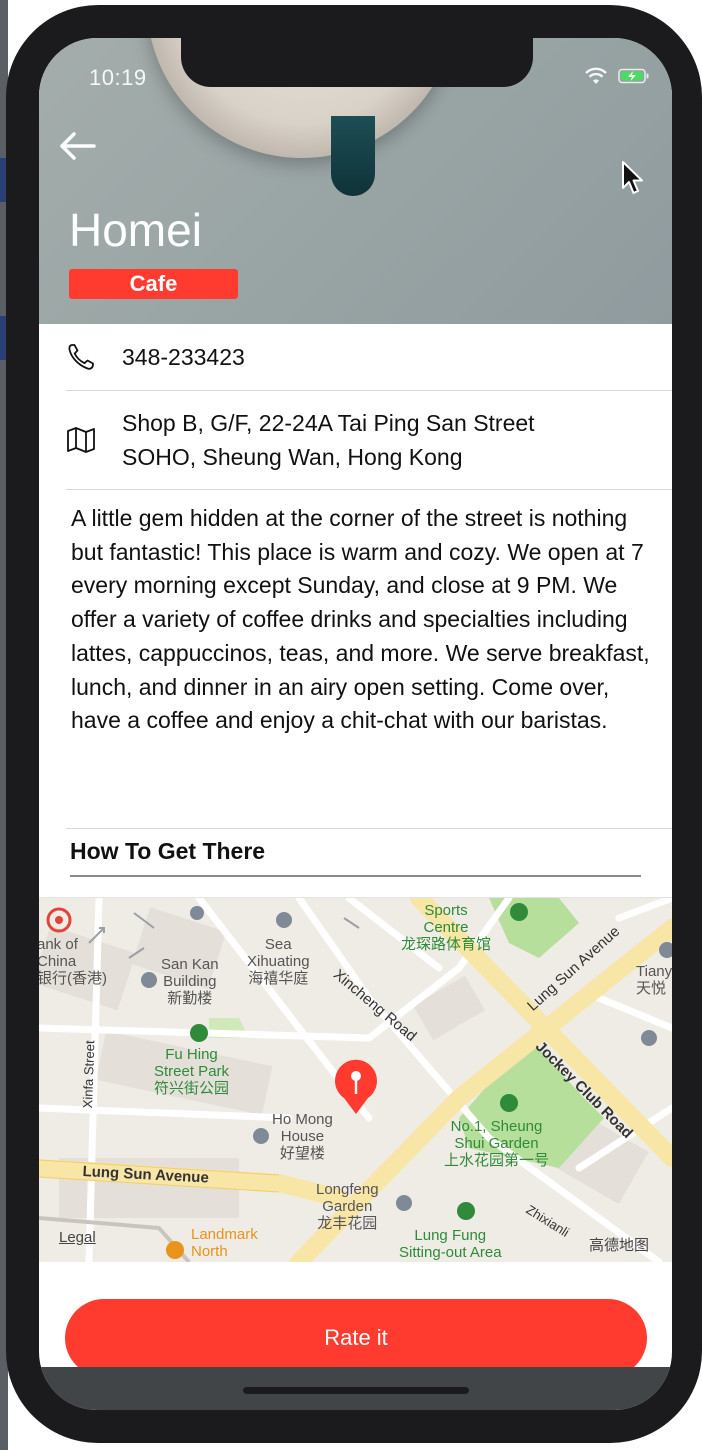 Image resolution: width=702 pixels, height=1450 pixels. What do you see at coordinates (94, 440) in the screenshot?
I see `map-icon` at bounding box center [94, 440].